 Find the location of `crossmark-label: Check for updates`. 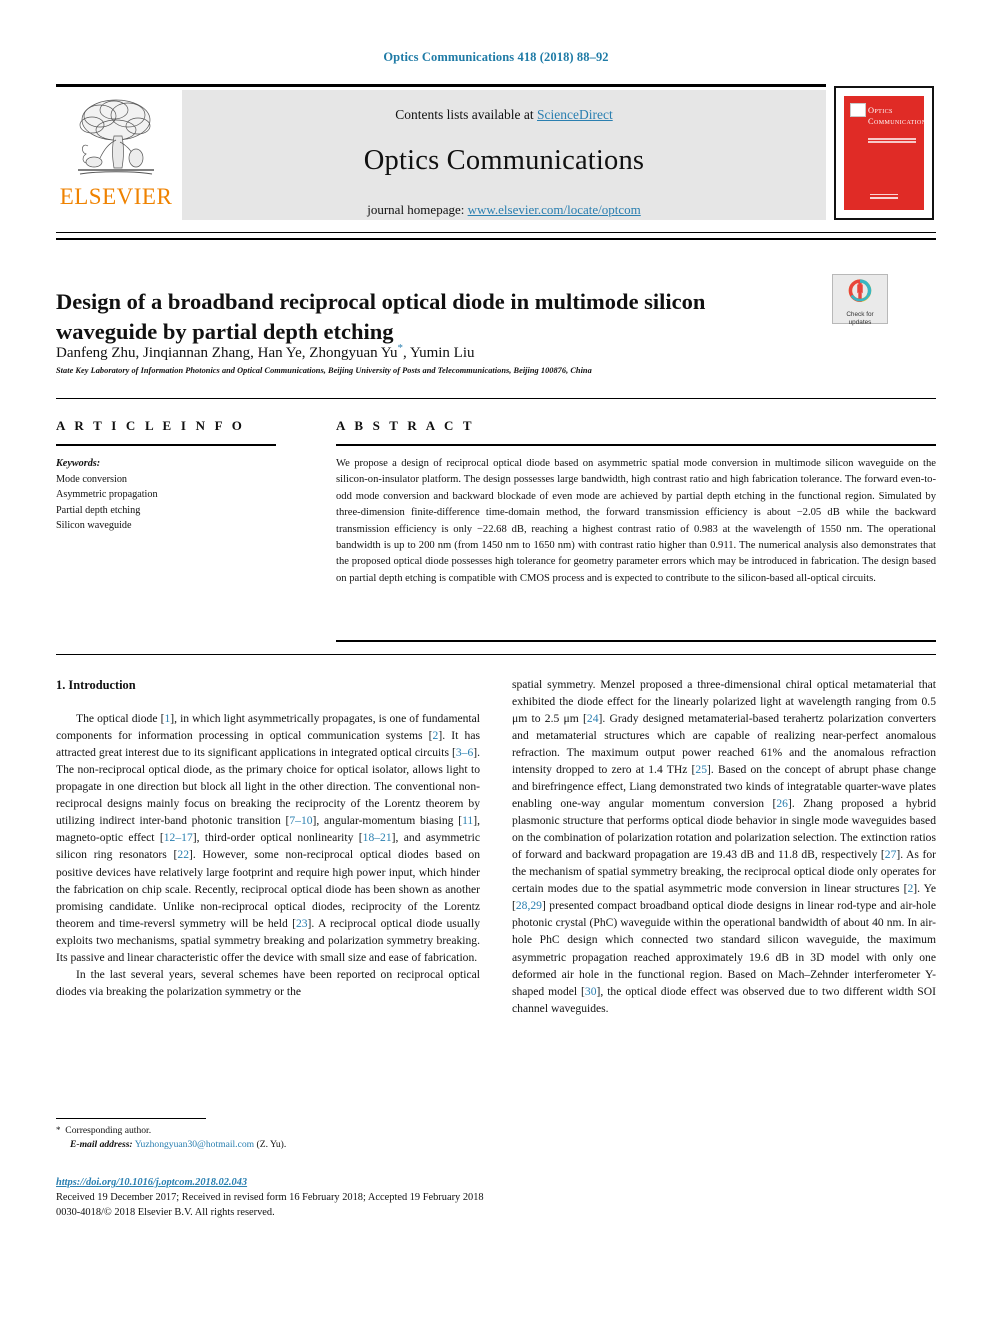

crossmark-label: Check for updates is located at coordinates (860, 319).